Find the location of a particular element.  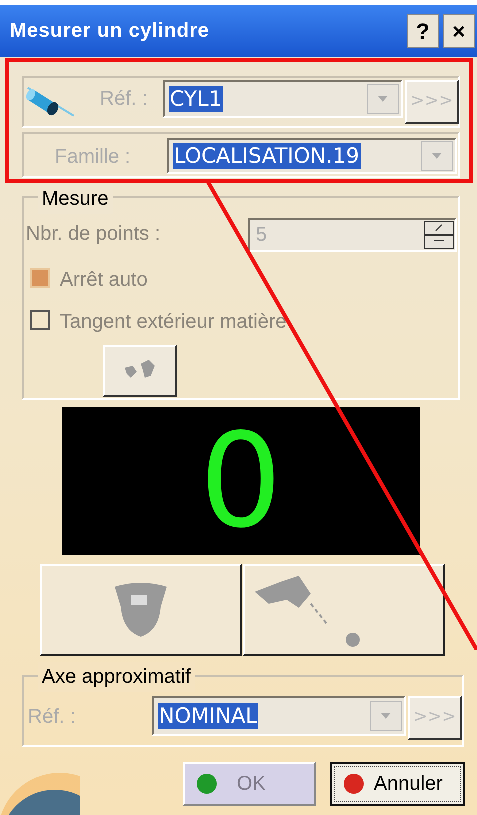

selected-text: NOMINAL is located at coordinates (208, 716).